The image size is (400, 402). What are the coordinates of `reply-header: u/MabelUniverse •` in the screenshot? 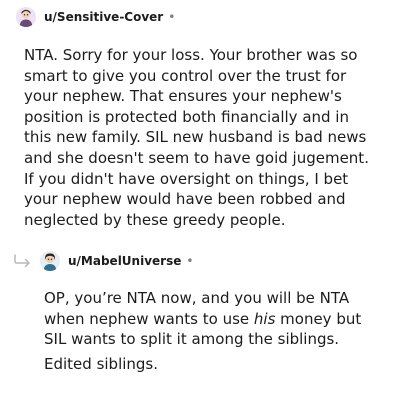 It's located at (116, 261).